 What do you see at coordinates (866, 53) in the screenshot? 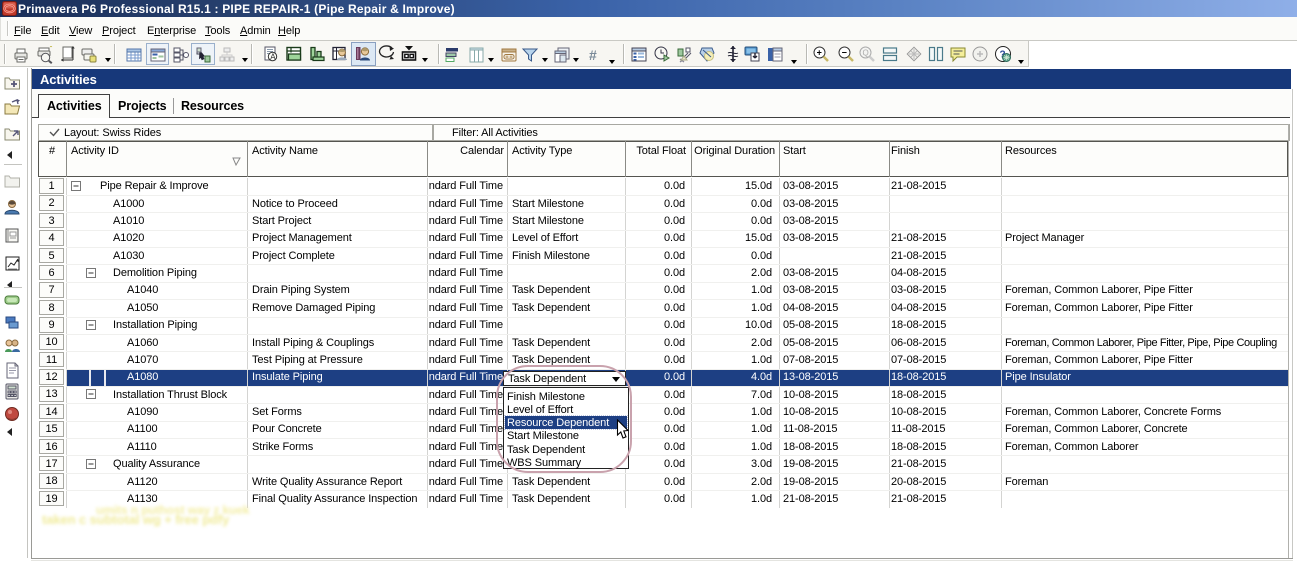
I see `svg-text: Q` at bounding box center [866, 53].